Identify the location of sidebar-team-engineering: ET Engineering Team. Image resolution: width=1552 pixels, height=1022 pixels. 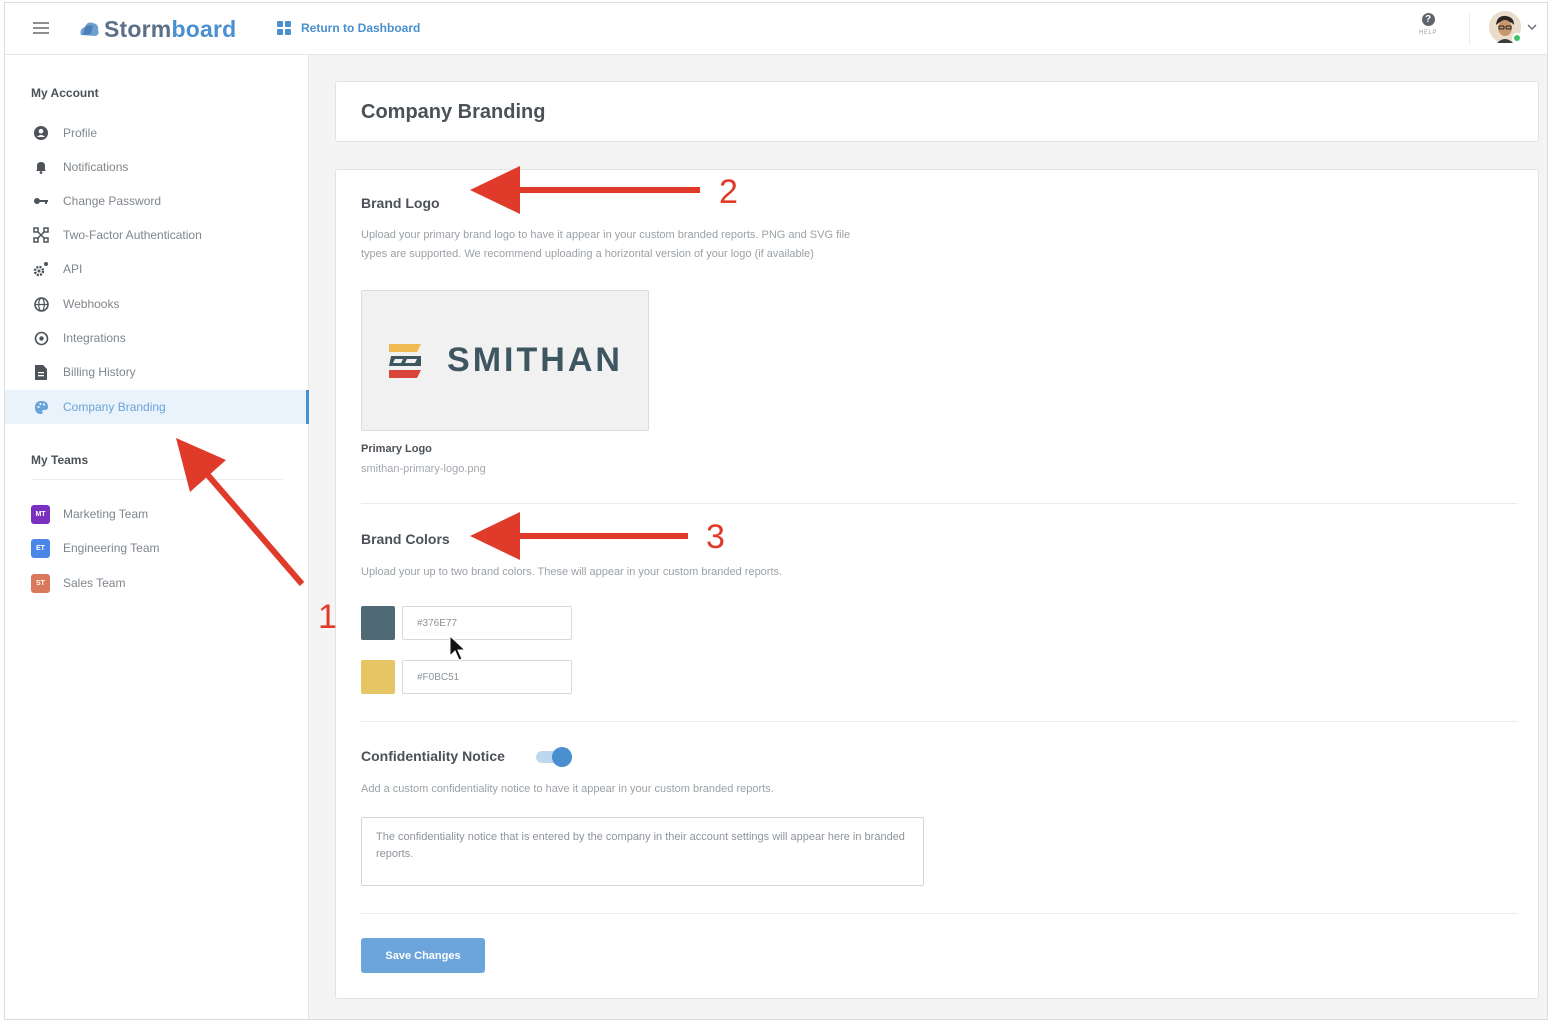
(157, 548).